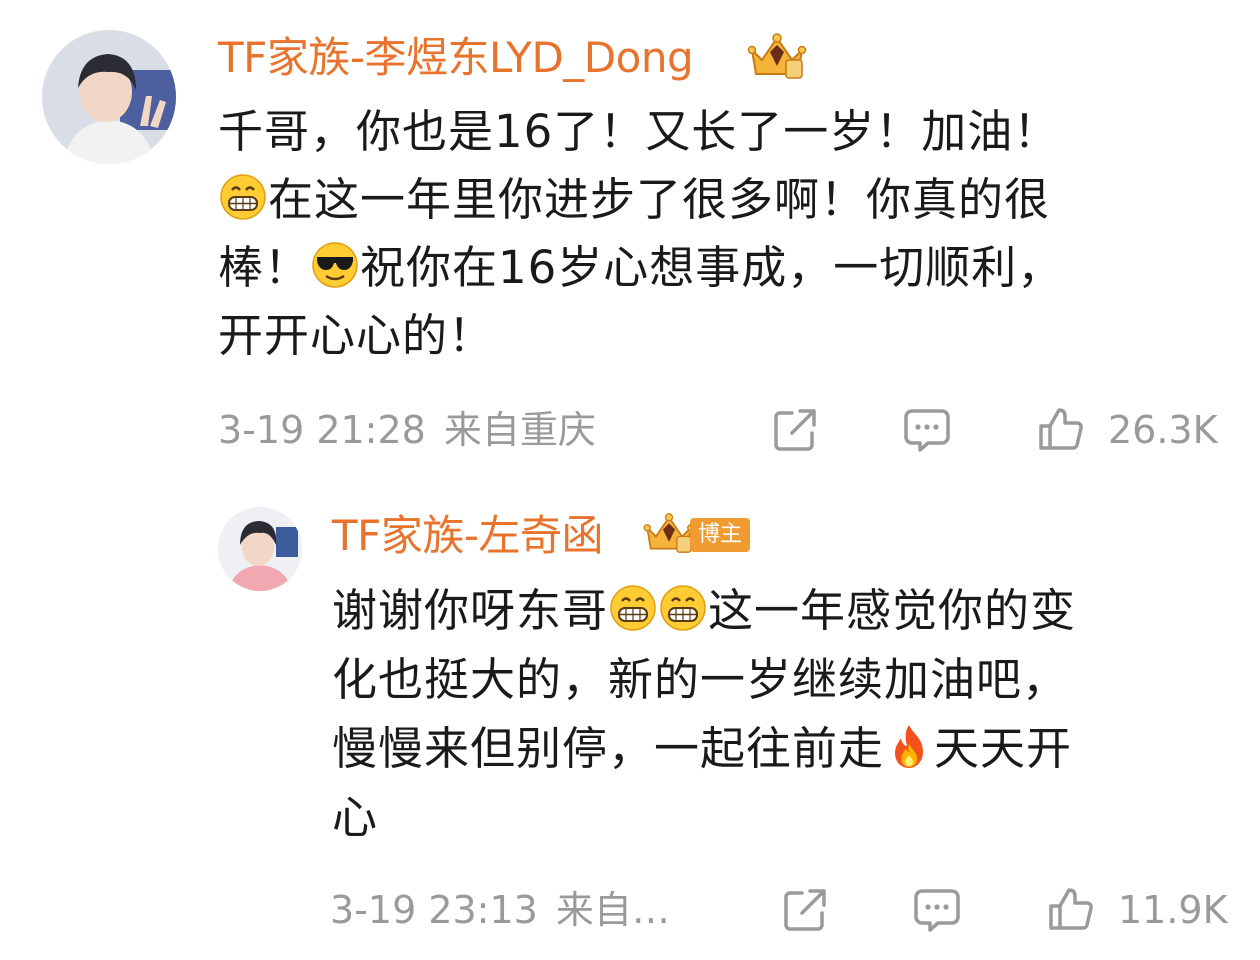  Describe the element at coordinates (1173, 910) in the screenshot. I see `like-count: 11.9K` at that location.